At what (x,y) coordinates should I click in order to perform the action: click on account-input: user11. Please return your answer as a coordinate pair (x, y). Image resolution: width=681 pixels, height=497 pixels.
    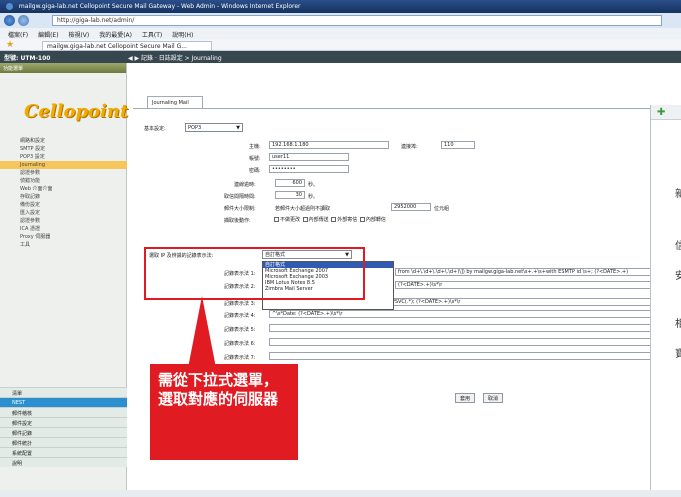
    Looking at the image, I should click on (309, 157).